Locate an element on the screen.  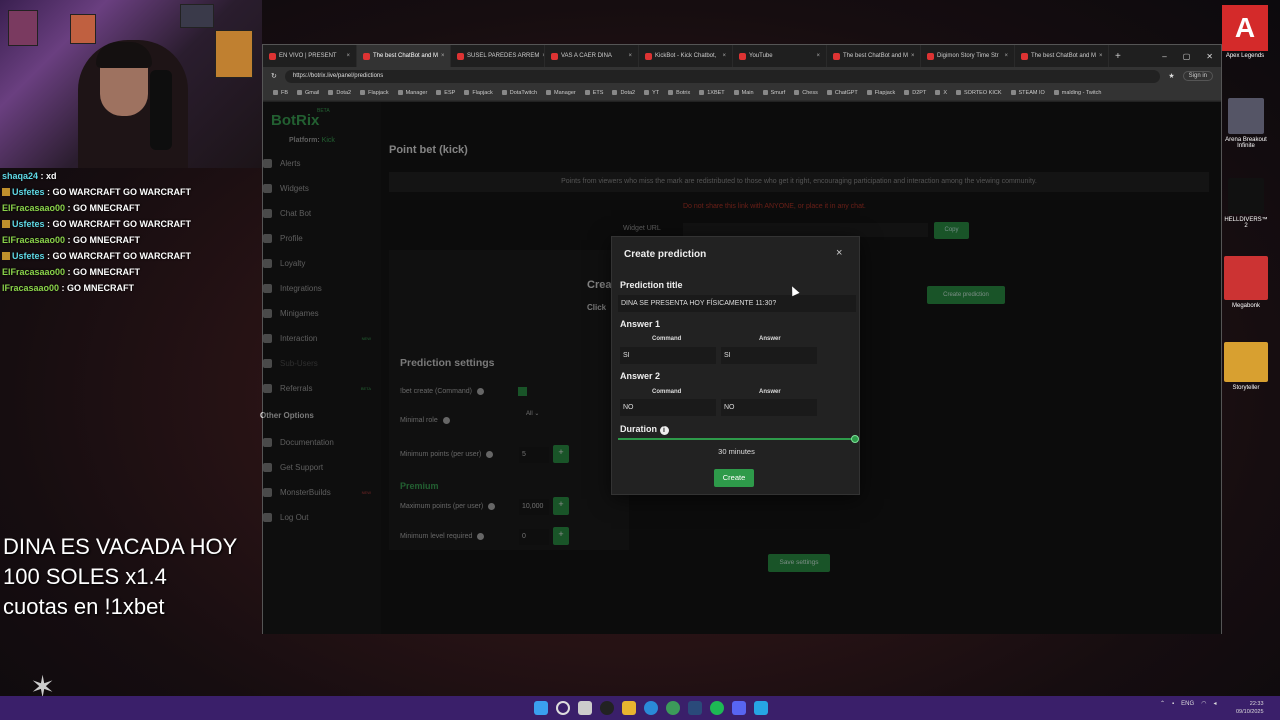
bookmark-item: YT is located at coordinates (651, 93).